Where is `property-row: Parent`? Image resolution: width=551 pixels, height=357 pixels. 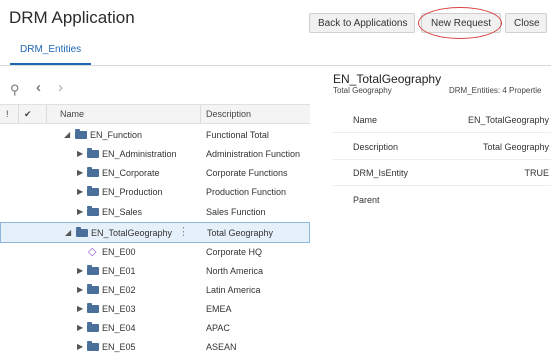
property-row: Parent is located at coordinates (442, 200).